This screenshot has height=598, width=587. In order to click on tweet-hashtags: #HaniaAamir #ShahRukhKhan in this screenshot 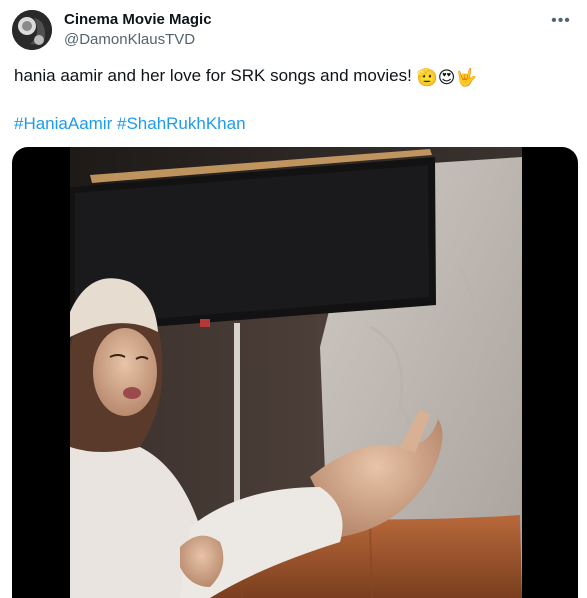, I will do `click(130, 124)`.